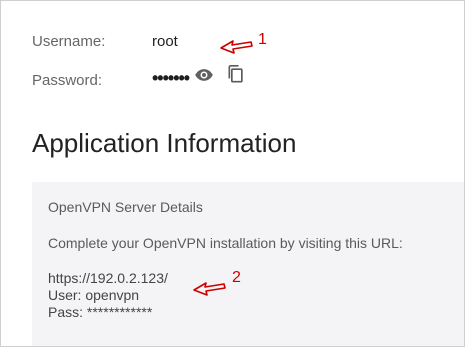  I want to click on copy-icon, so click(236, 74).